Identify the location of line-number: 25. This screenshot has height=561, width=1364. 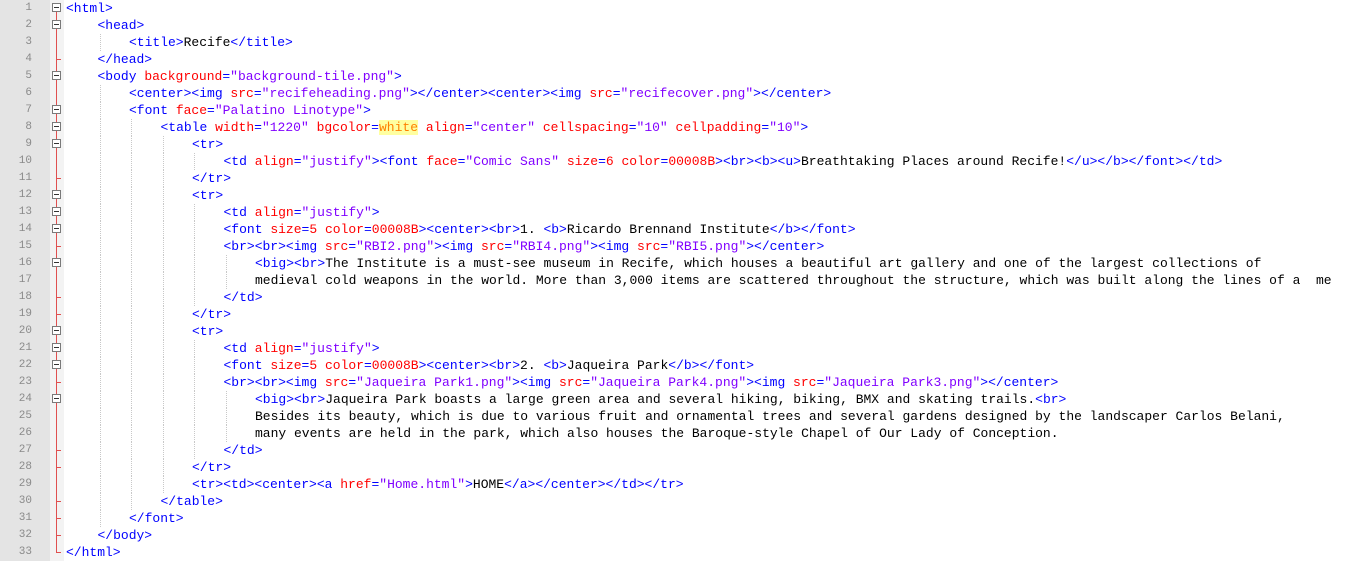
(25, 416).